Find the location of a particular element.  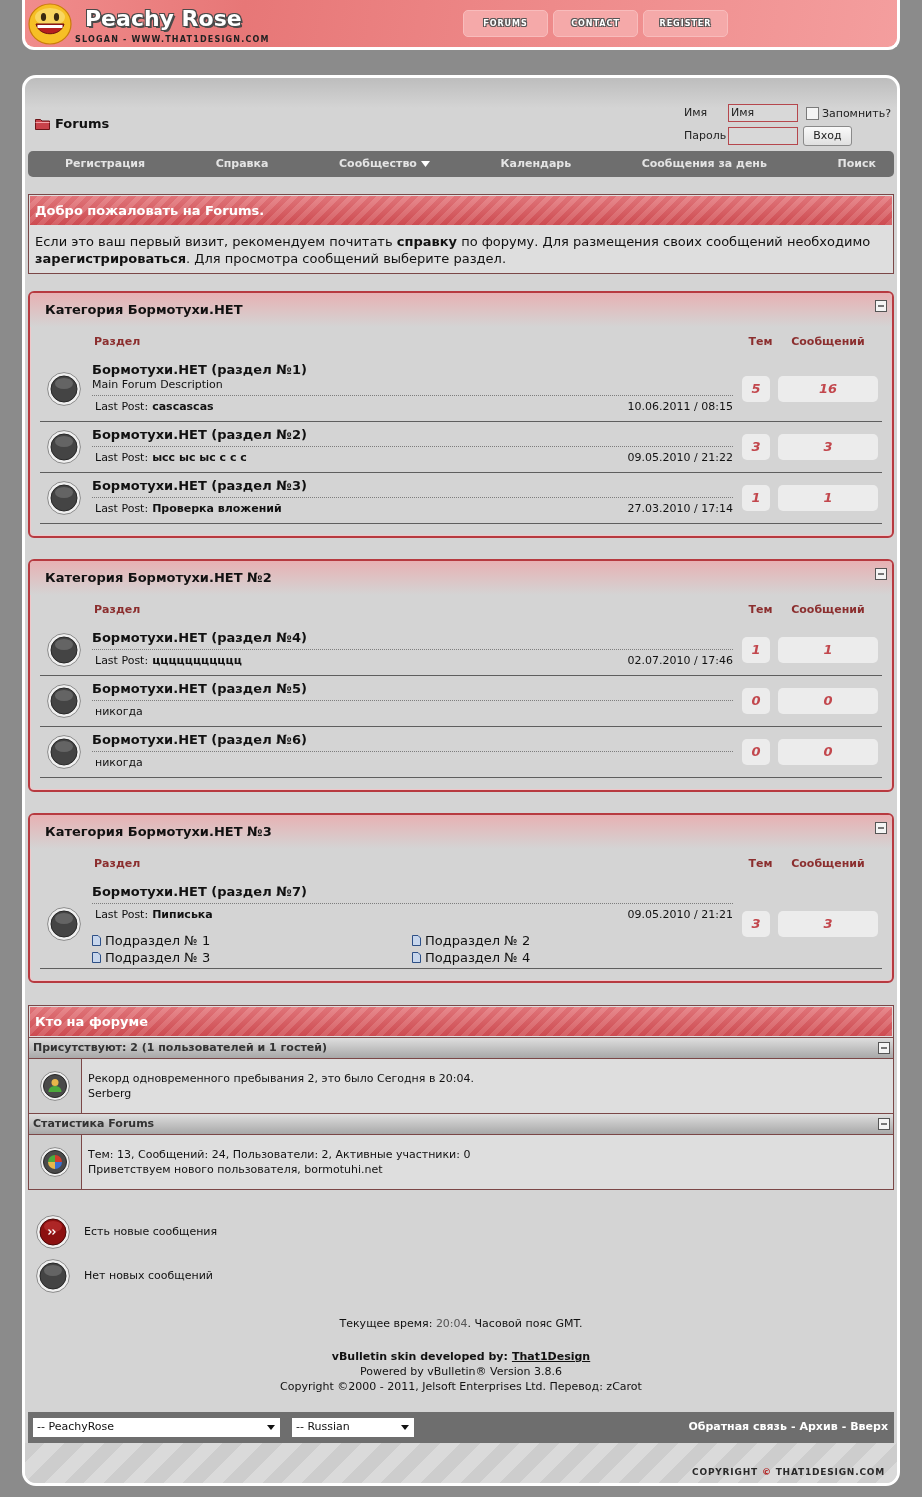

forum-title-link: Бормотухи.НЕТ (раздел №5) is located at coordinates (412, 689).